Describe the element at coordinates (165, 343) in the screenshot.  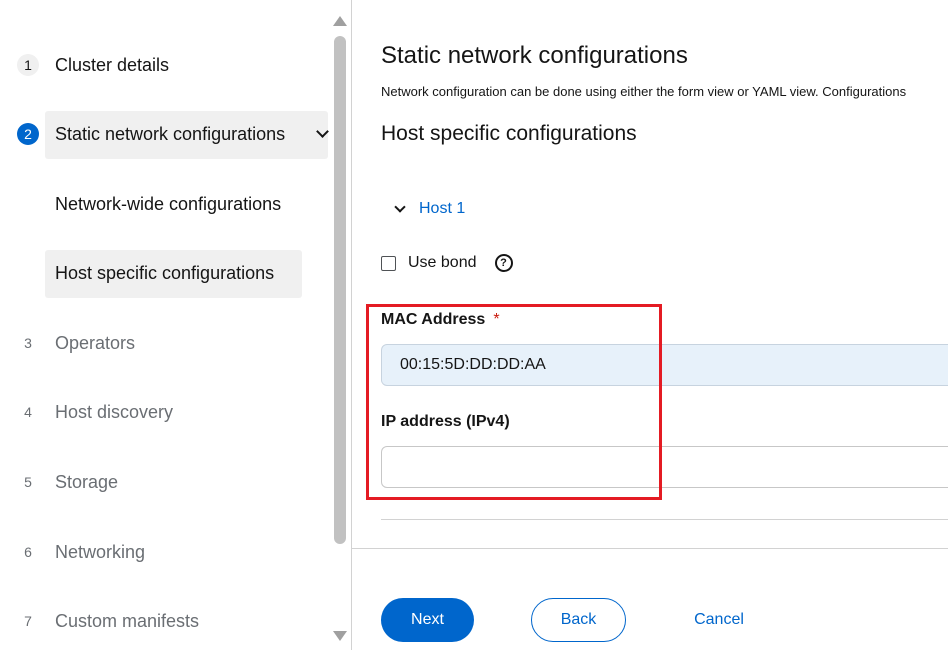
I see `wizard-step-operators: 3 Operators` at that location.